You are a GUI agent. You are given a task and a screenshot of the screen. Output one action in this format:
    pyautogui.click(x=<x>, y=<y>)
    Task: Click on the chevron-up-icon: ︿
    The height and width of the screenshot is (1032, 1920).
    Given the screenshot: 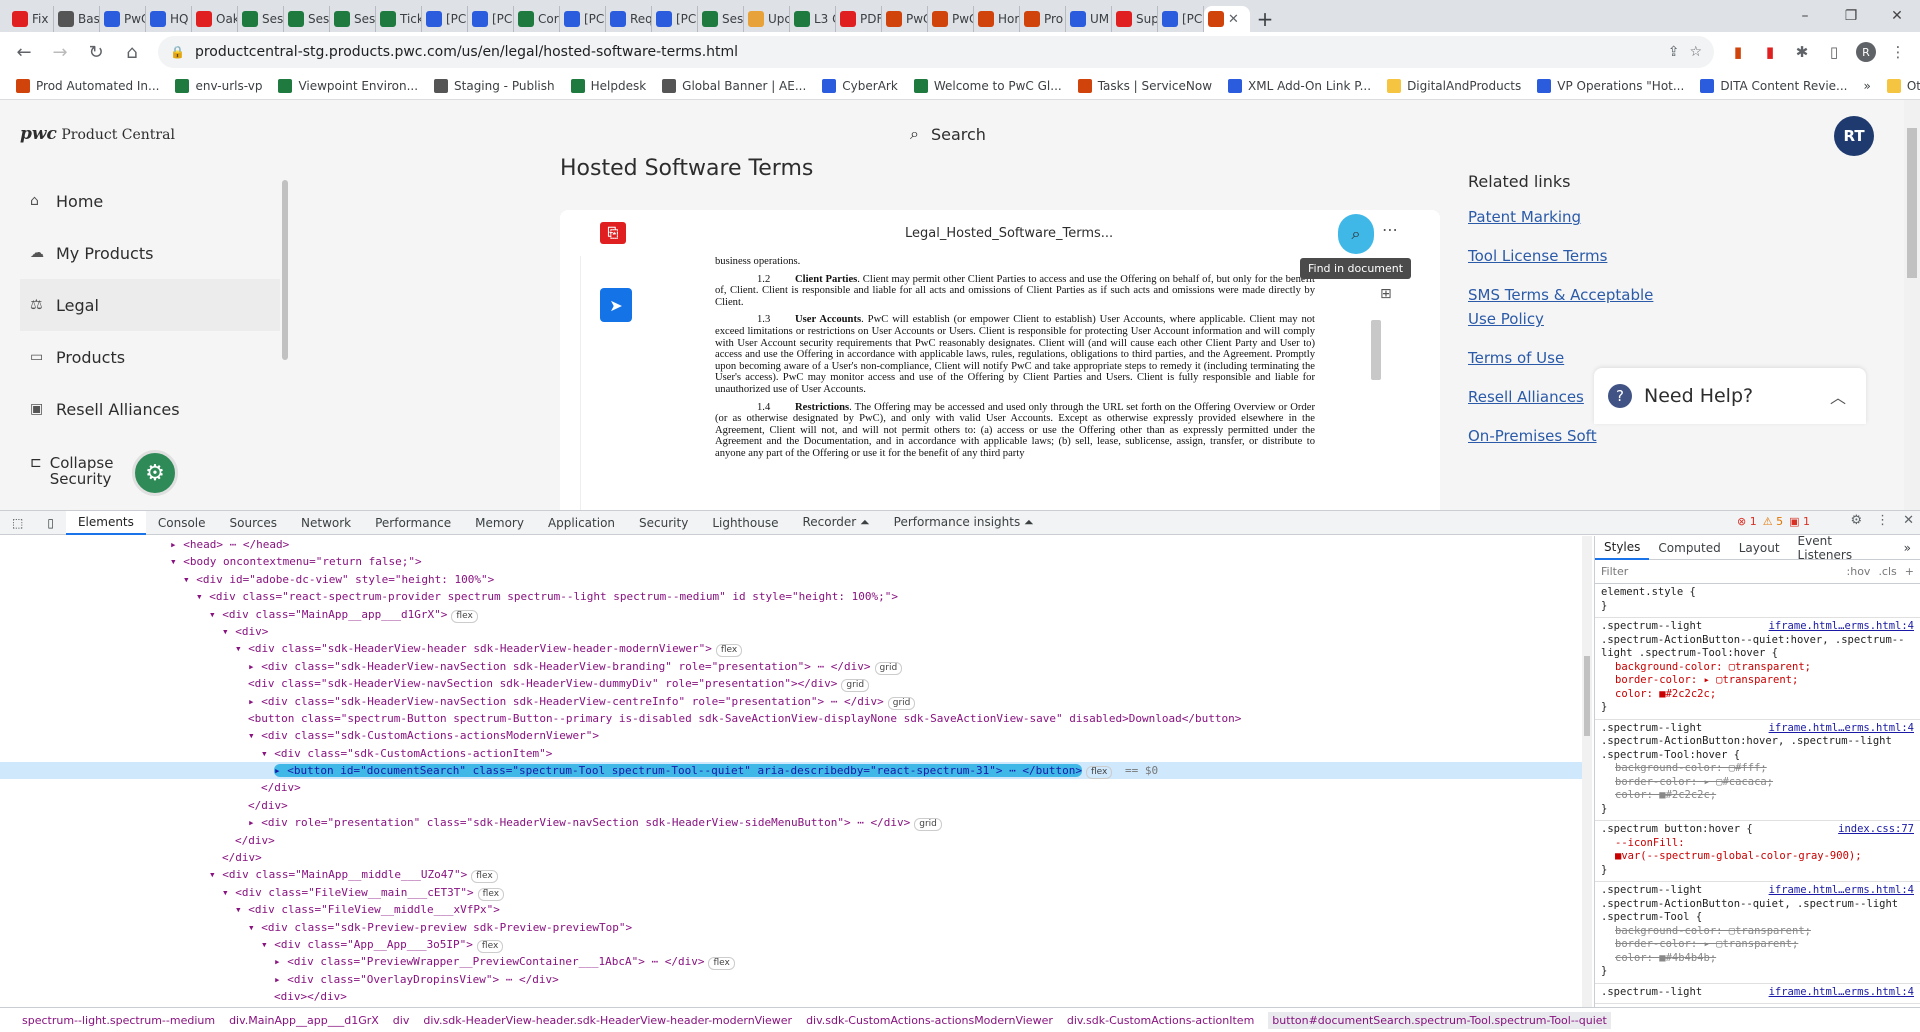 What is the action you would take?
    pyautogui.click(x=1838, y=396)
    